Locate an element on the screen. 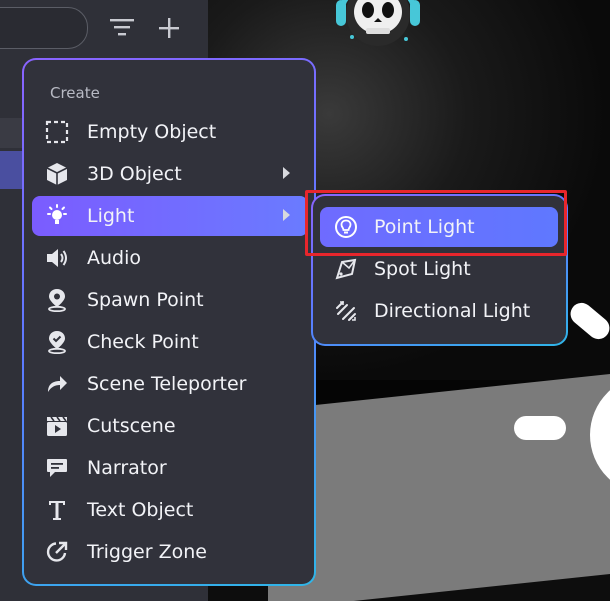  submenu-item-directional-light: Directional Light is located at coordinates (439, 311).